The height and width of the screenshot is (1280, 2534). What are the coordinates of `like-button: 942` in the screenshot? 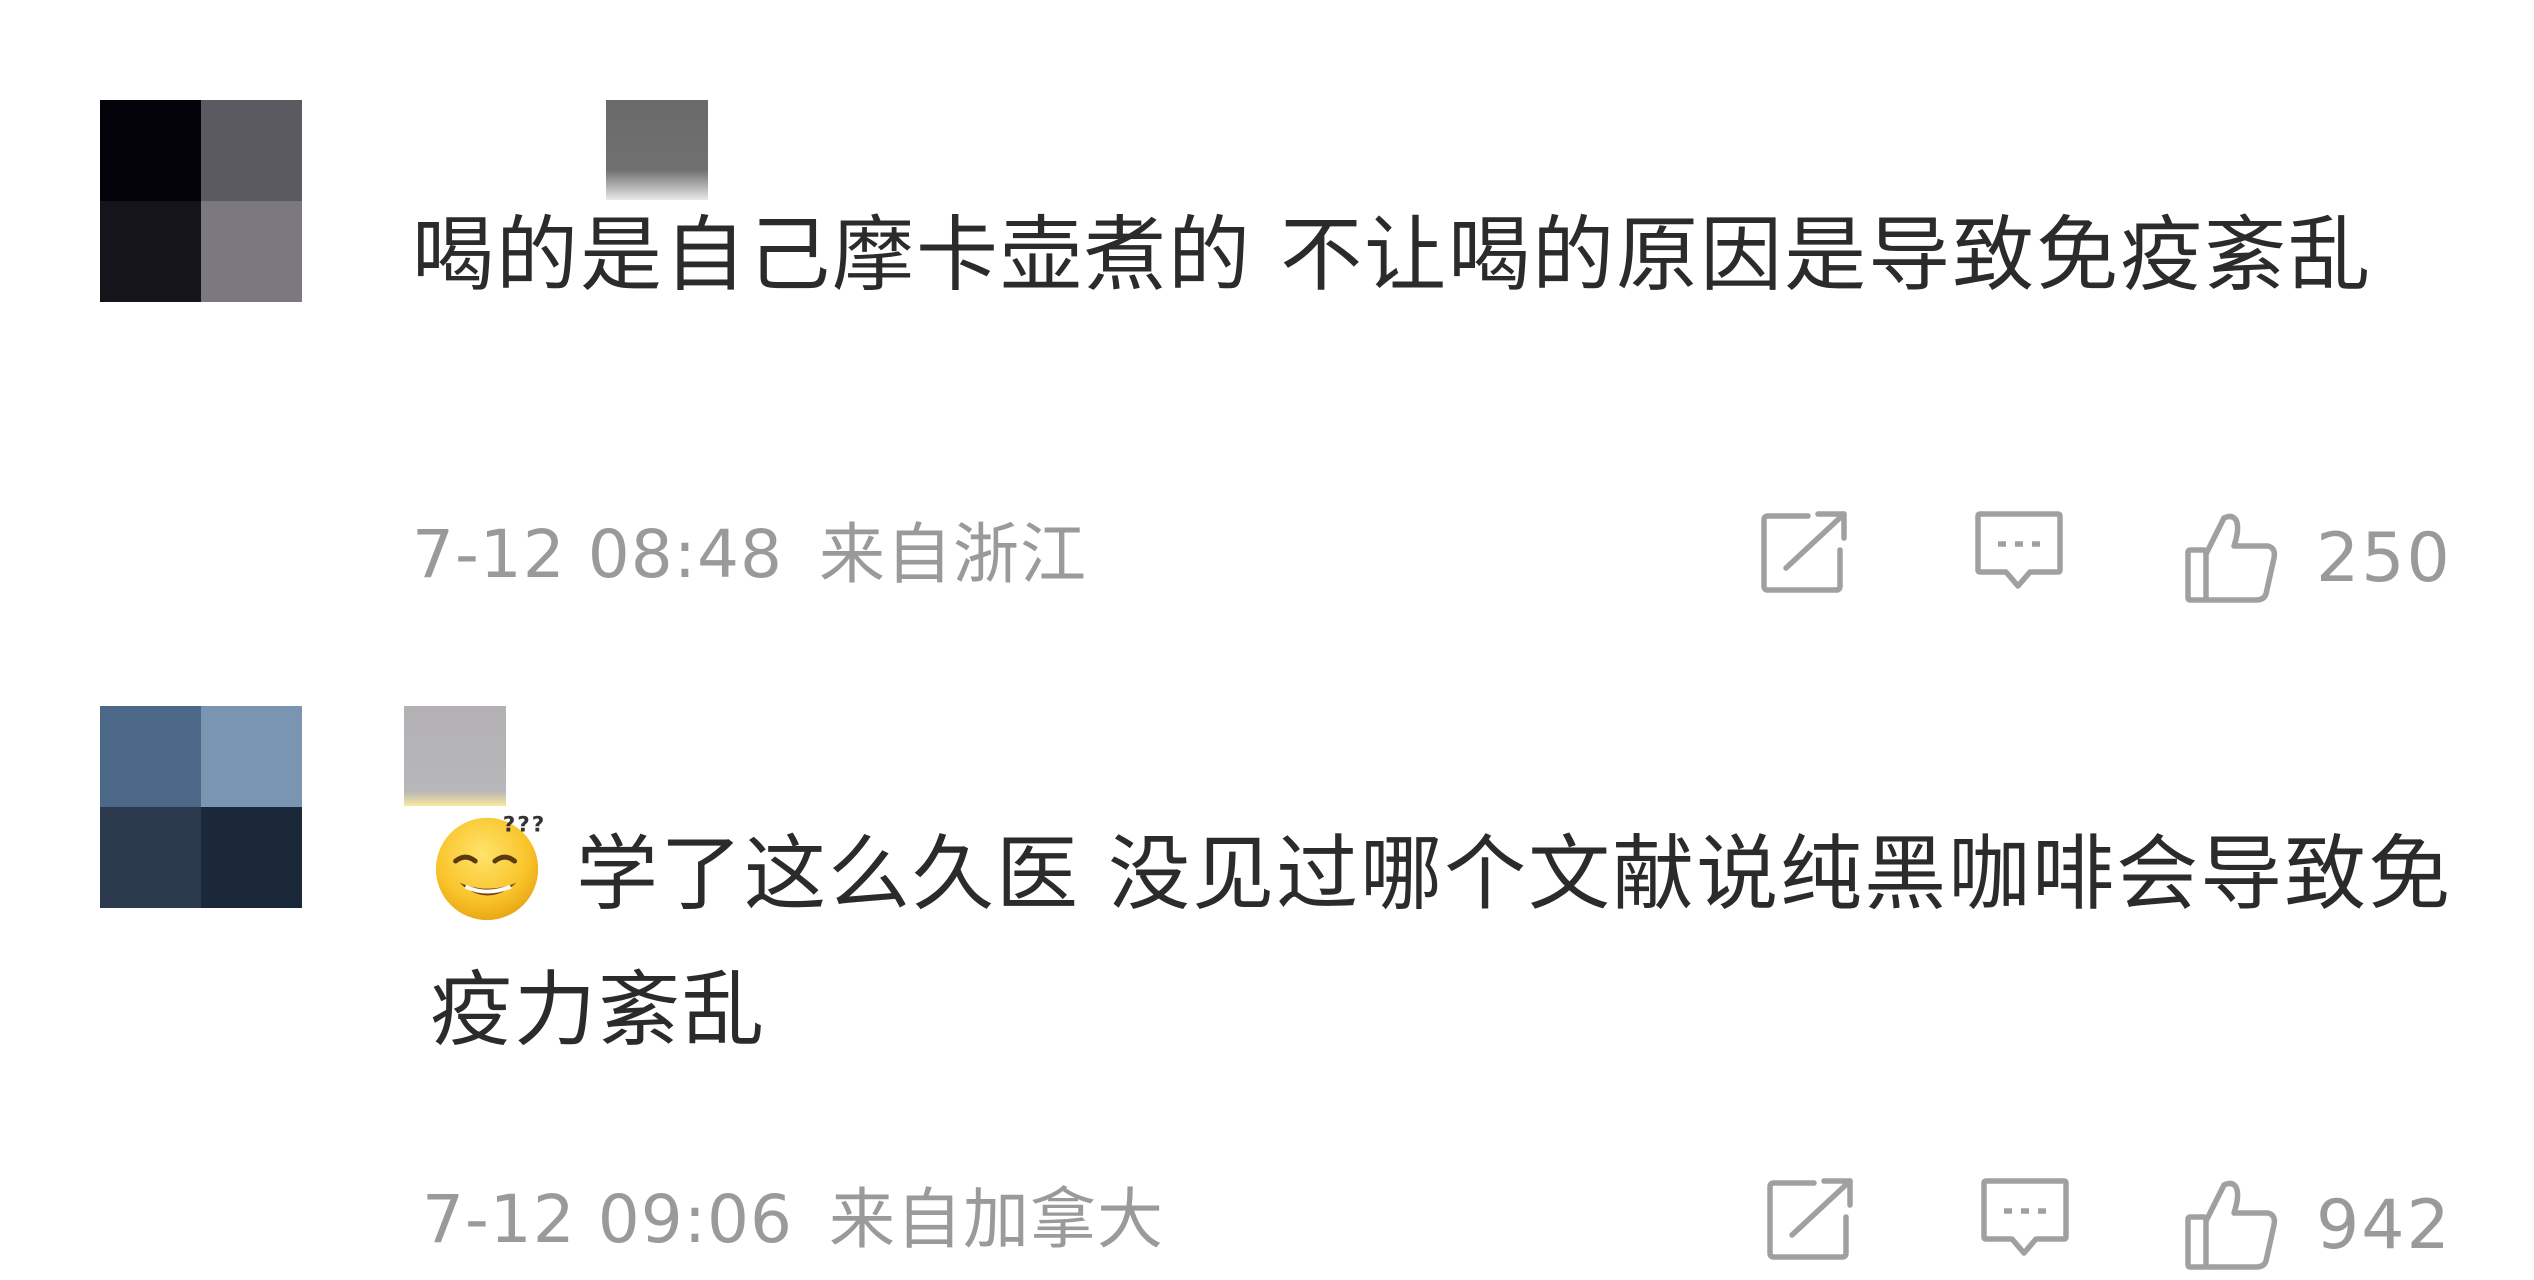 It's located at (2318, 1225).